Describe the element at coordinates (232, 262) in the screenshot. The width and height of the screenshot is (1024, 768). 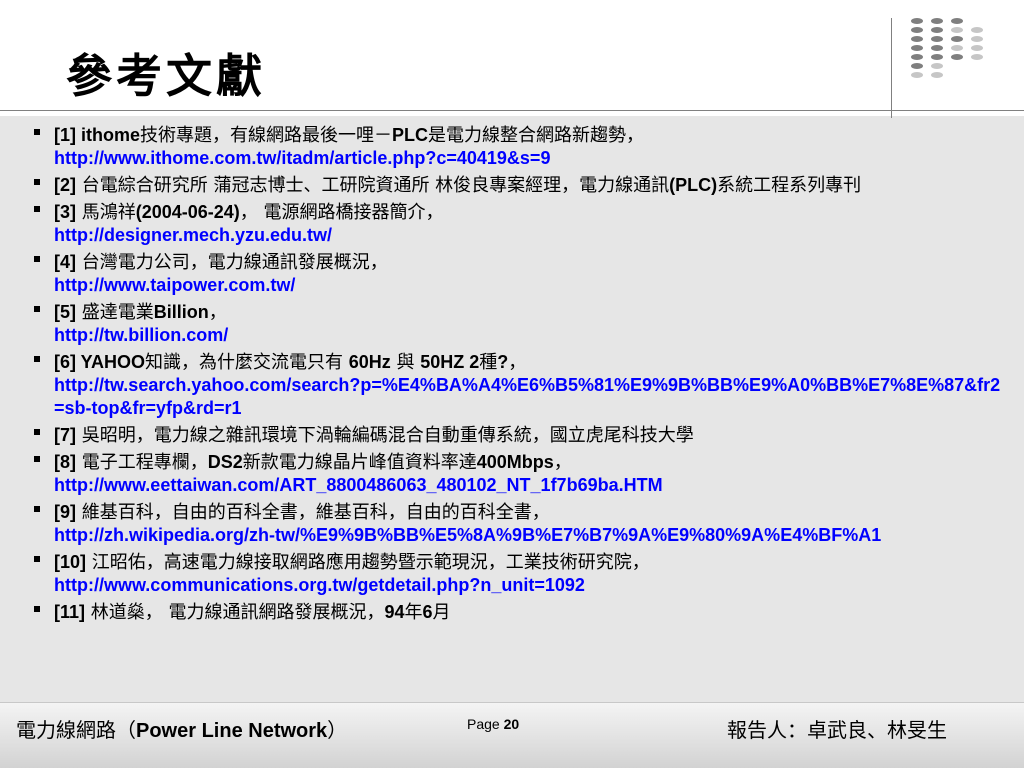
I see `reference-text: 台灣電力公司，電力線通訊發展概況，` at that location.